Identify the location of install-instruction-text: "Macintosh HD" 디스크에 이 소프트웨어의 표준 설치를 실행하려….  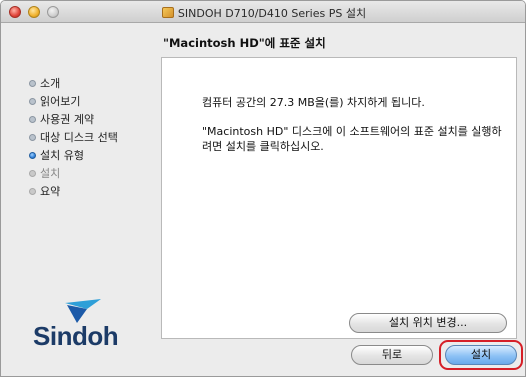
(352, 139).